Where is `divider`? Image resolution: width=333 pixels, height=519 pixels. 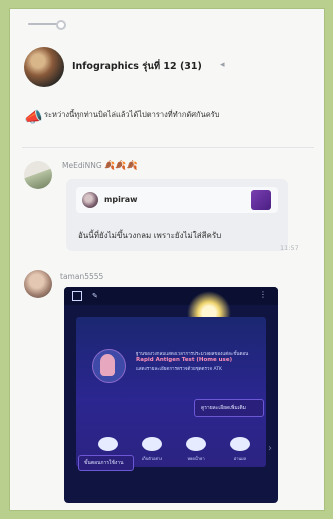 divider is located at coordinates (168, 147).